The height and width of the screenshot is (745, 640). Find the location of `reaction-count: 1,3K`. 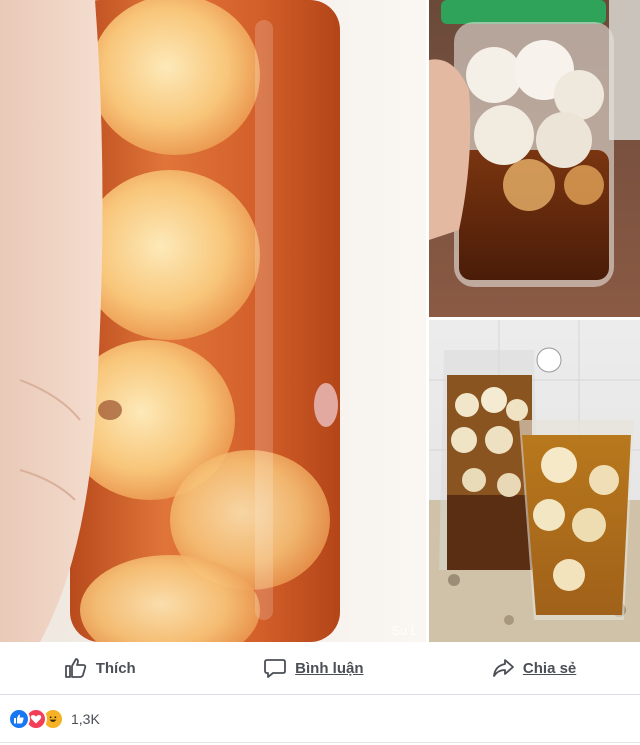

reaction-count: 1,3K is located at coordinates (85, 719).